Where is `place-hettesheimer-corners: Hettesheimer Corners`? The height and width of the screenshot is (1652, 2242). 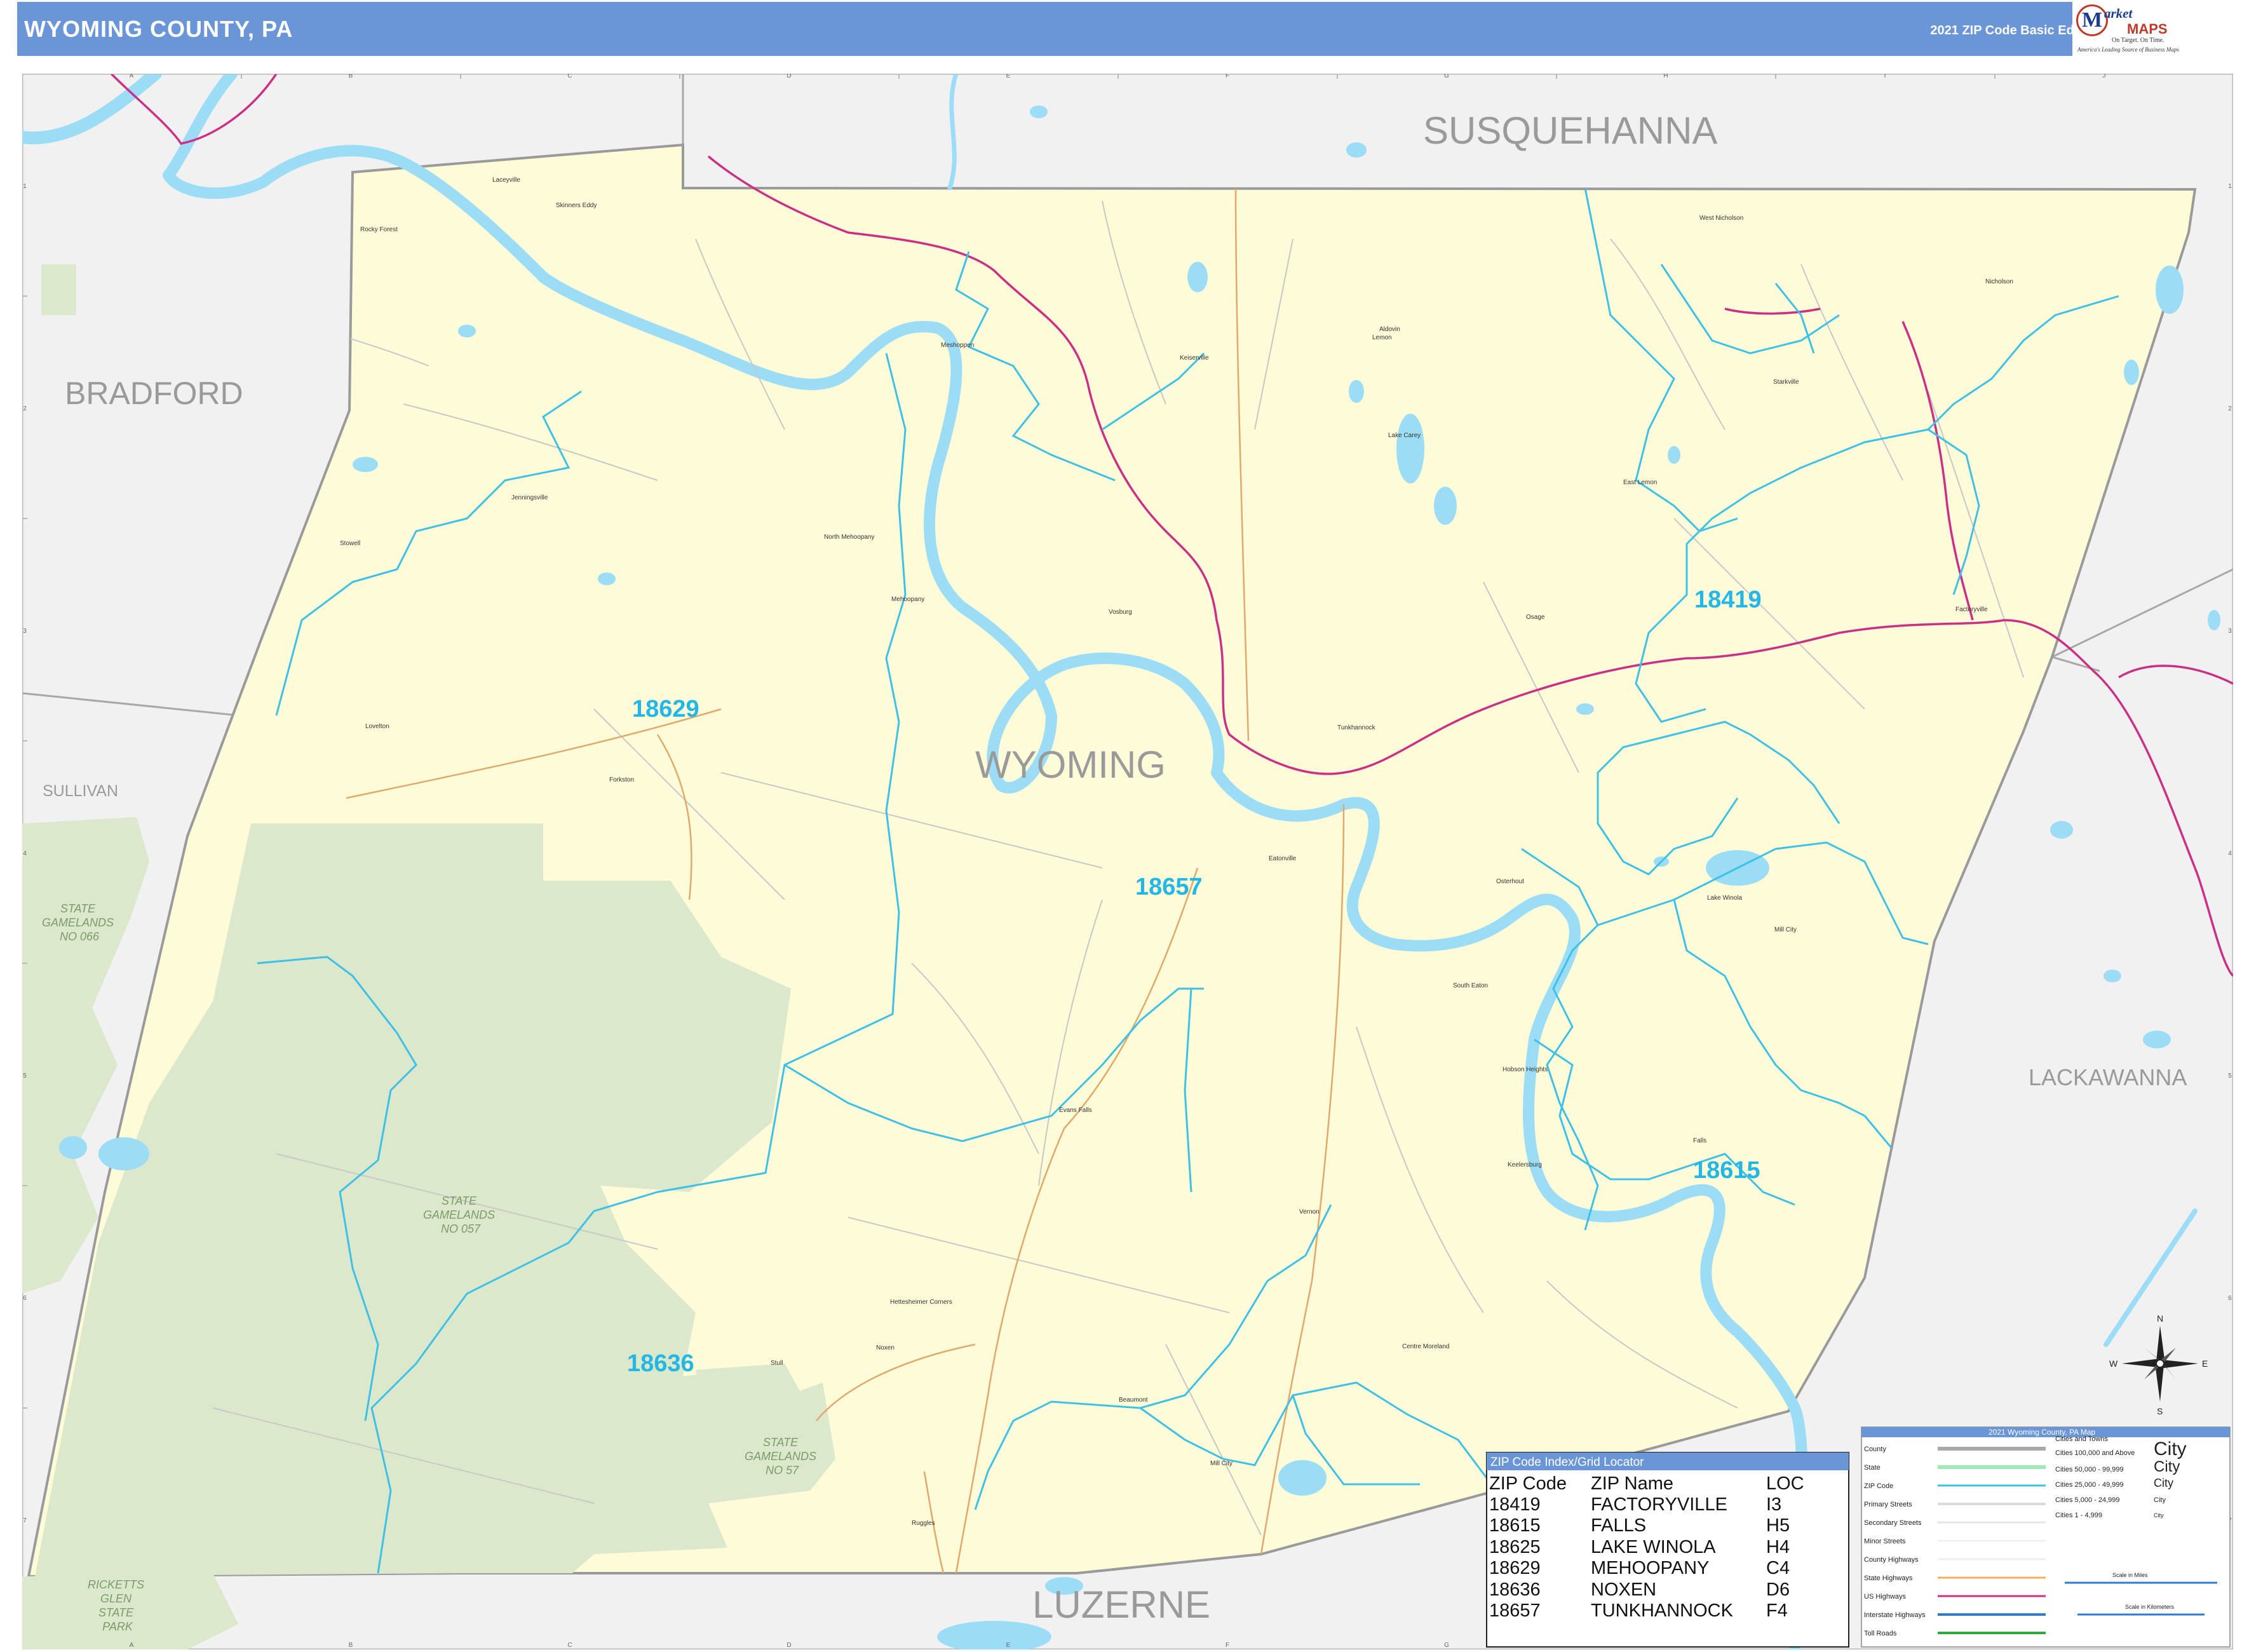
place-hettesheimer-corners: Hettesheimer Corners is located at coordinates (921, 1303).